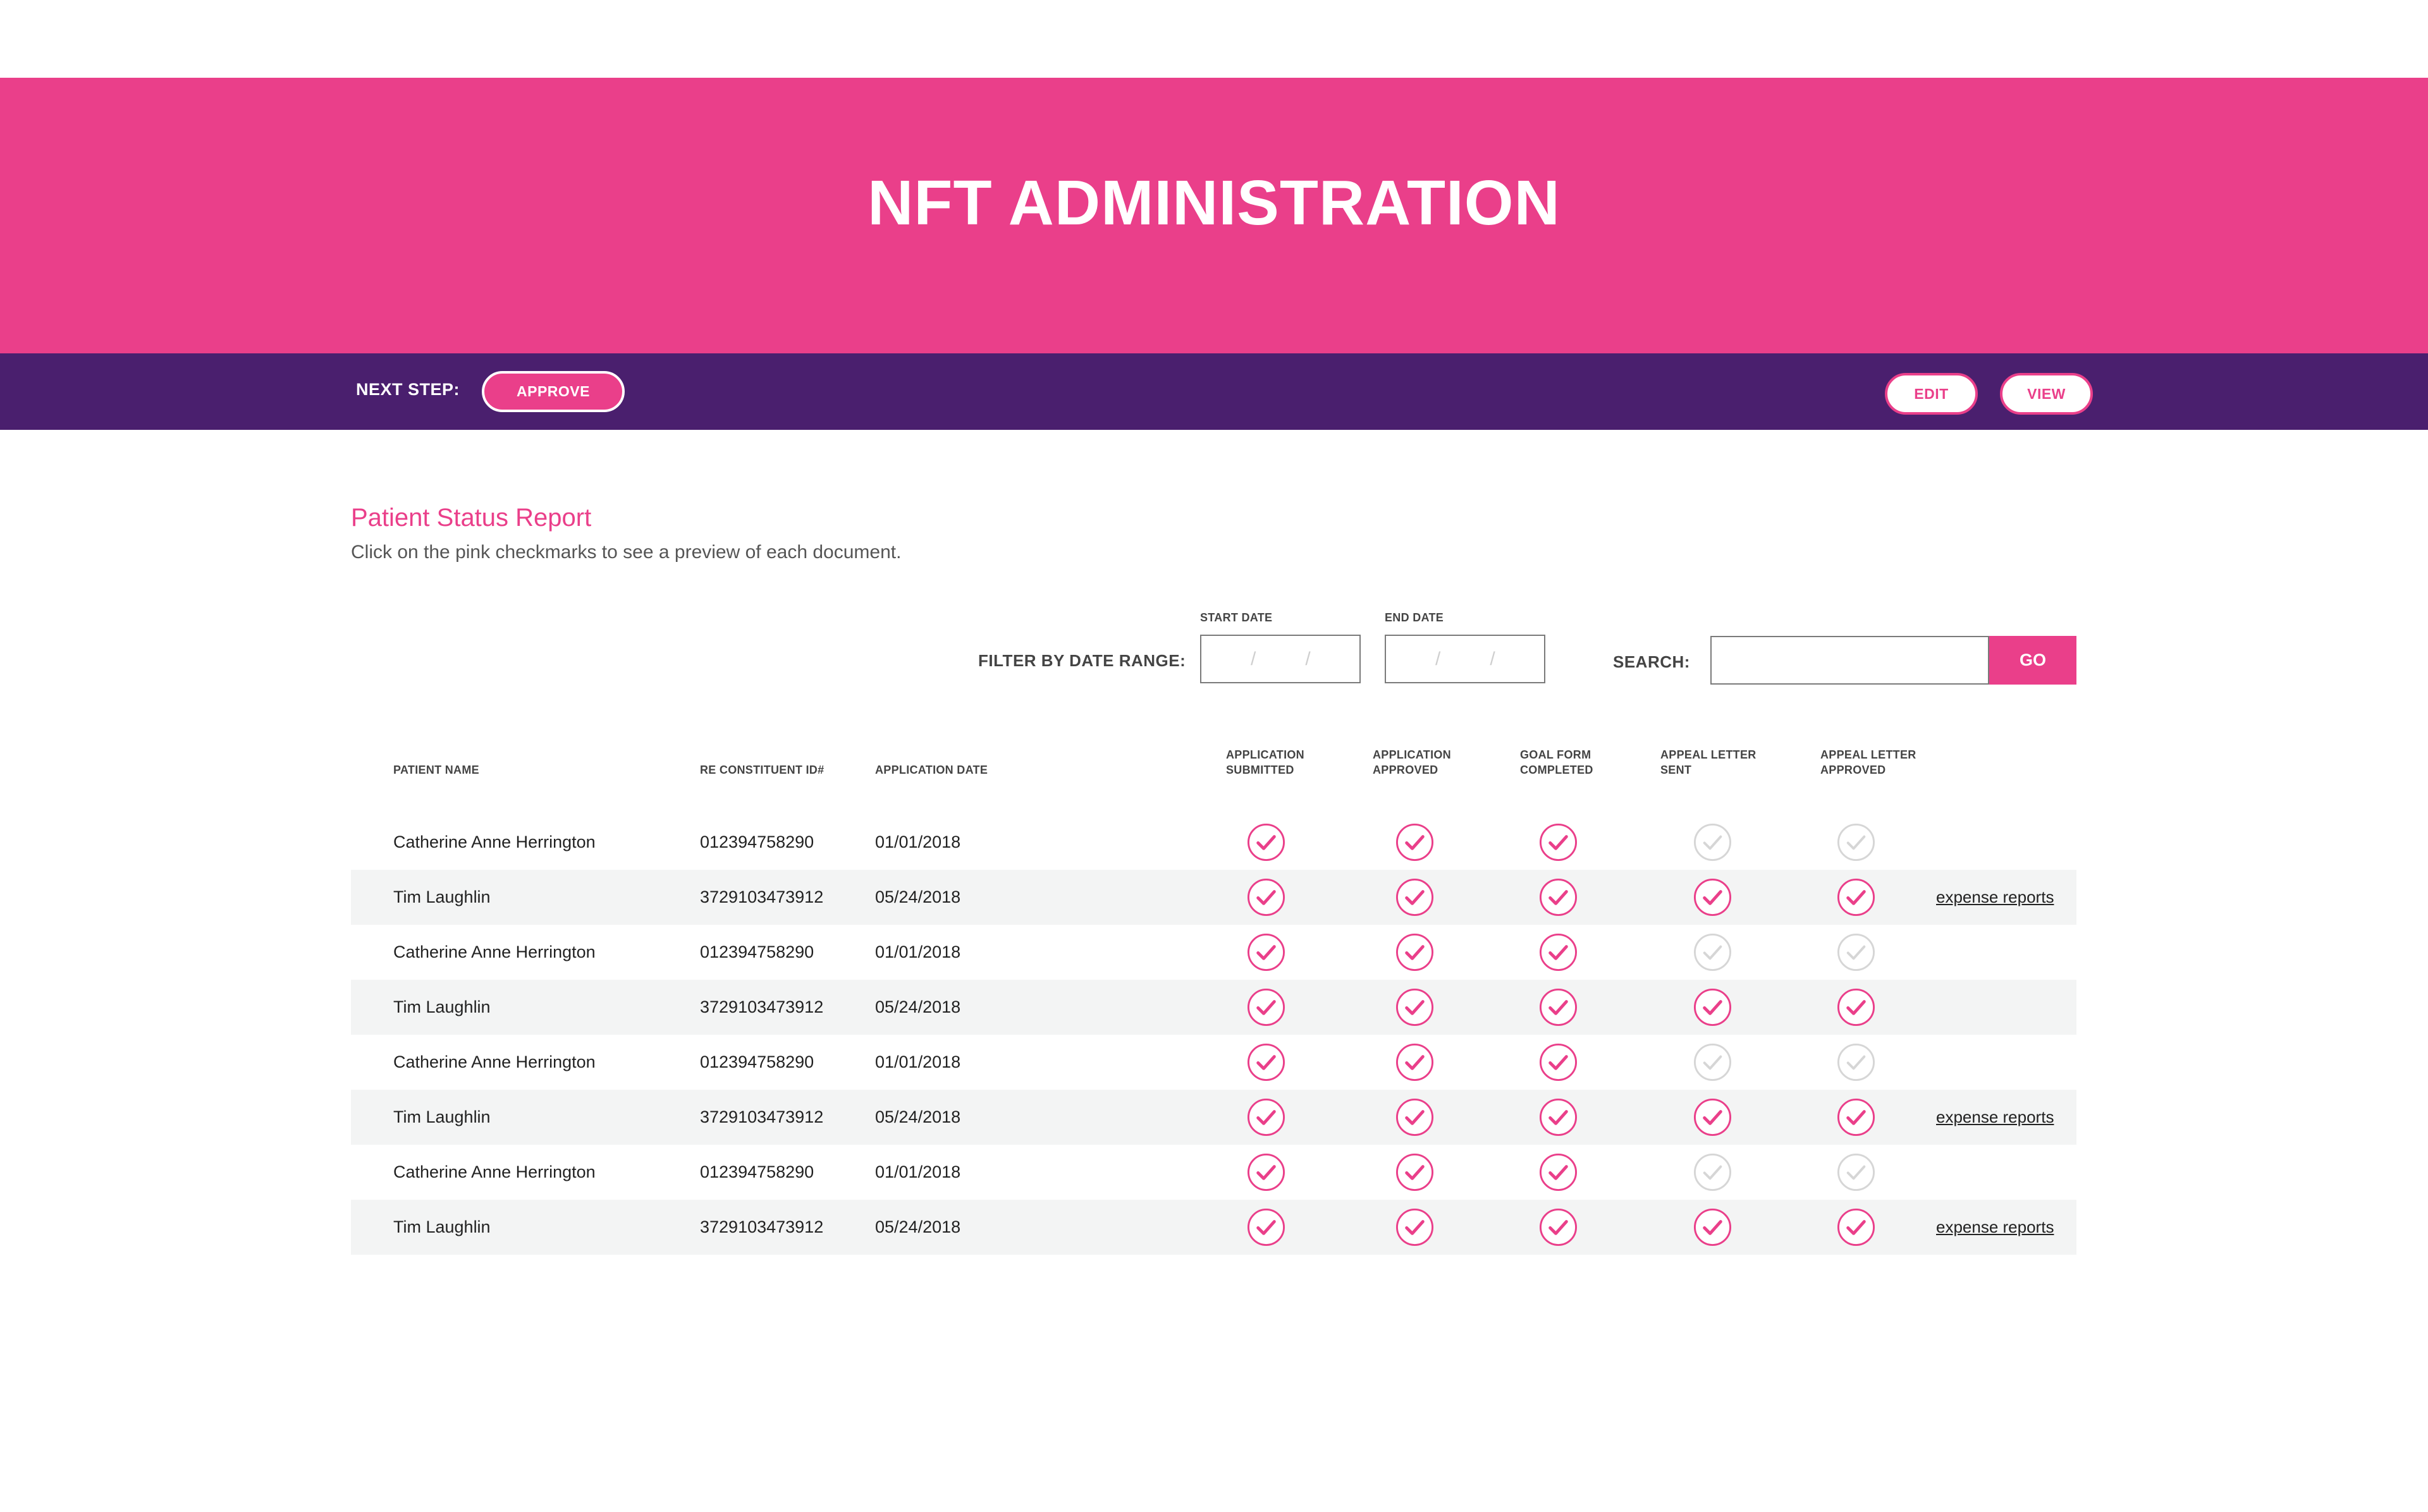 Image resolution: width=2428 pixels, height=1512 pixels. I want to click on column-header-patient-name: PATIENT NAME, so click(436, 770).